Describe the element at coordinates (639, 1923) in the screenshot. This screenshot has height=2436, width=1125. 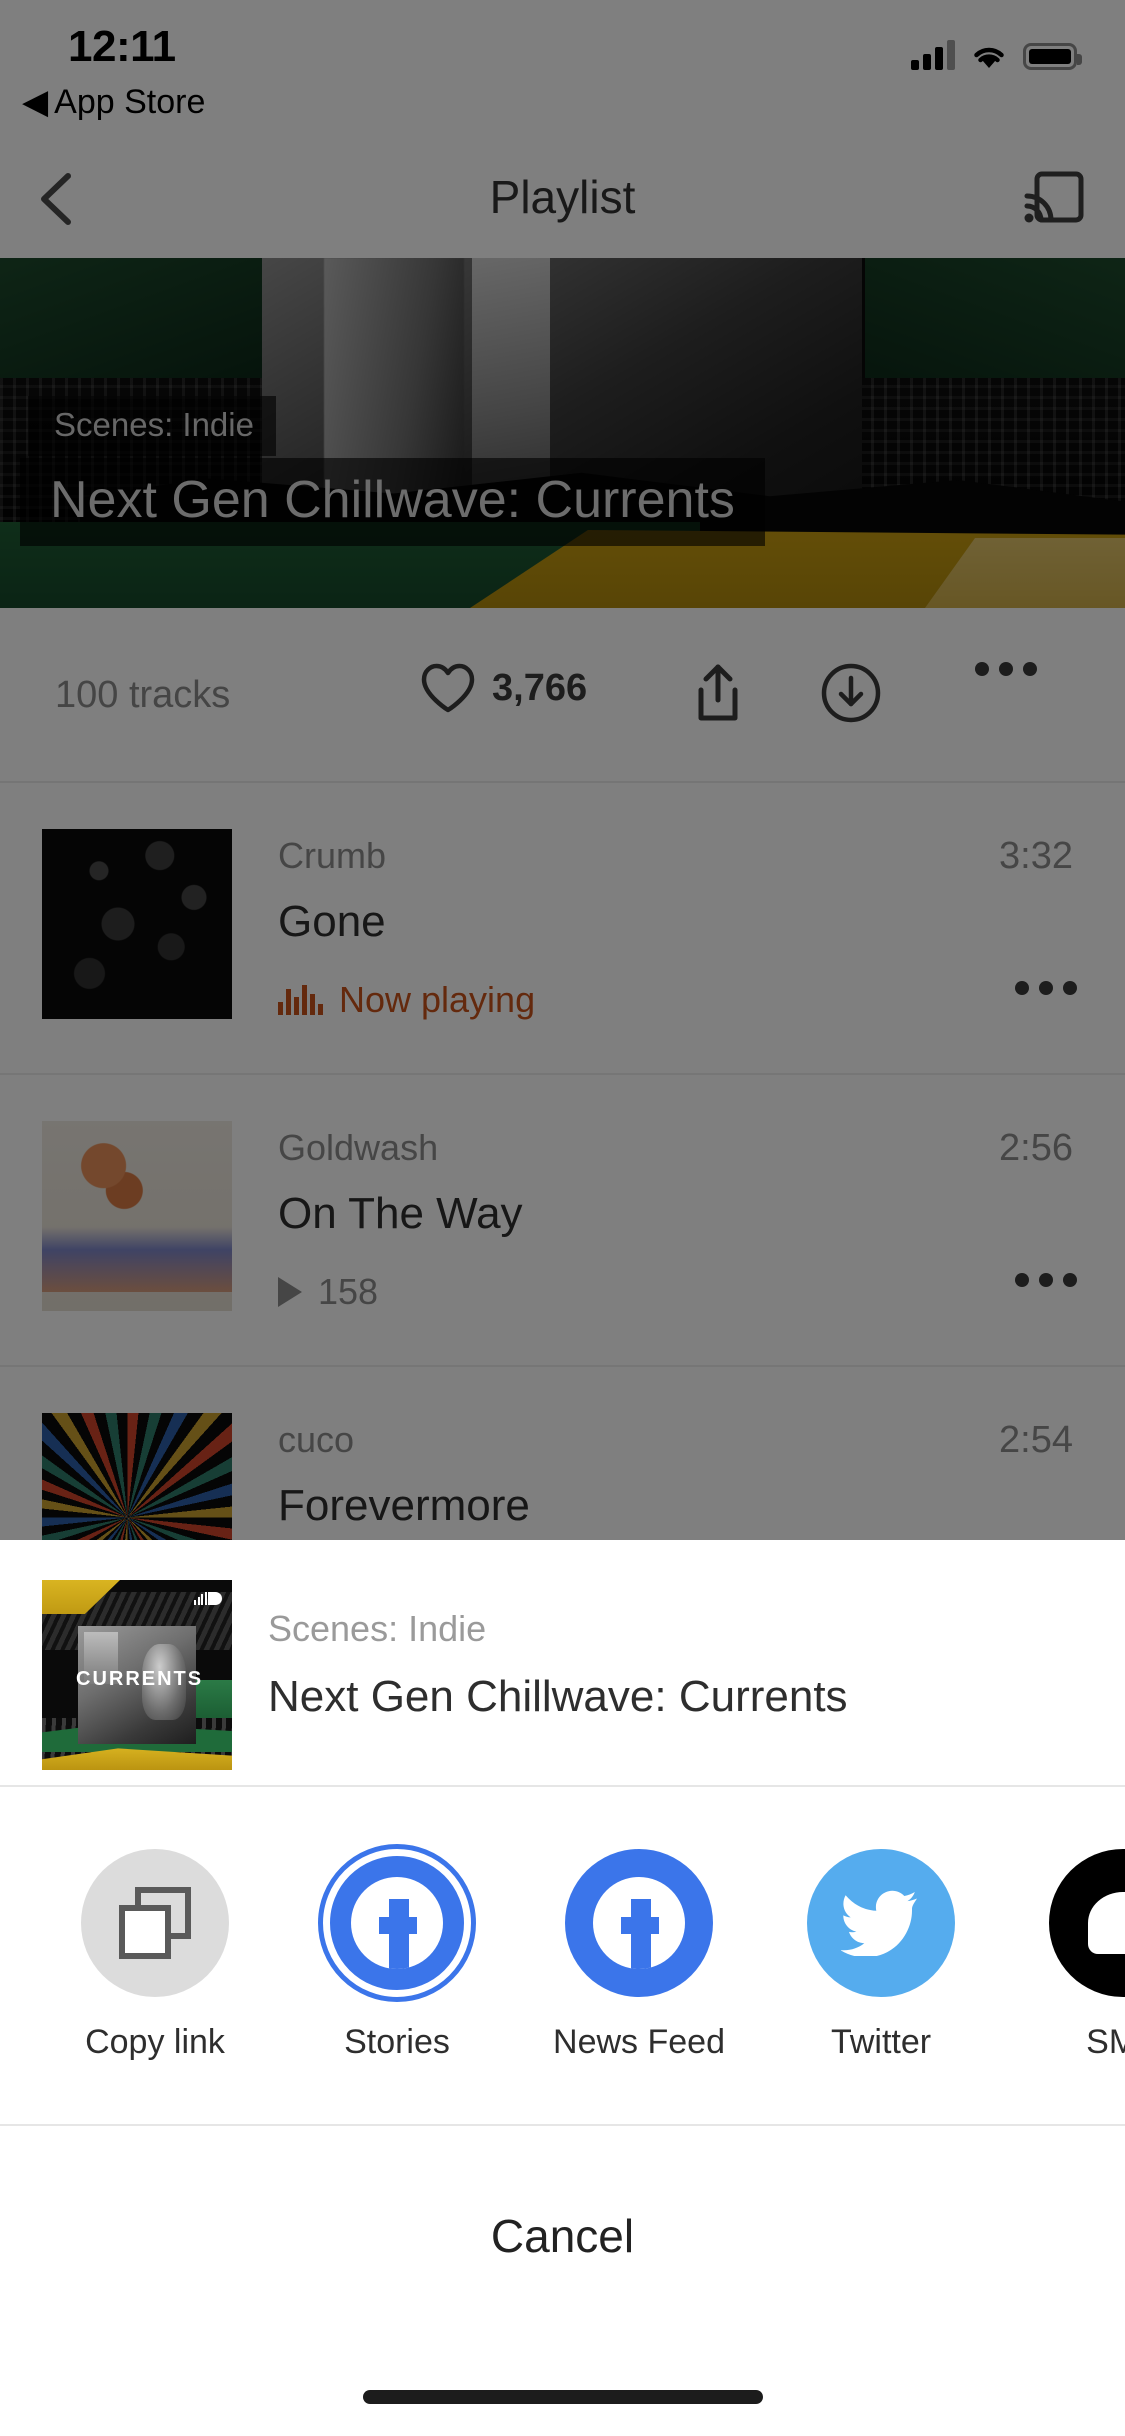
I see `facebook-icon` at that location.